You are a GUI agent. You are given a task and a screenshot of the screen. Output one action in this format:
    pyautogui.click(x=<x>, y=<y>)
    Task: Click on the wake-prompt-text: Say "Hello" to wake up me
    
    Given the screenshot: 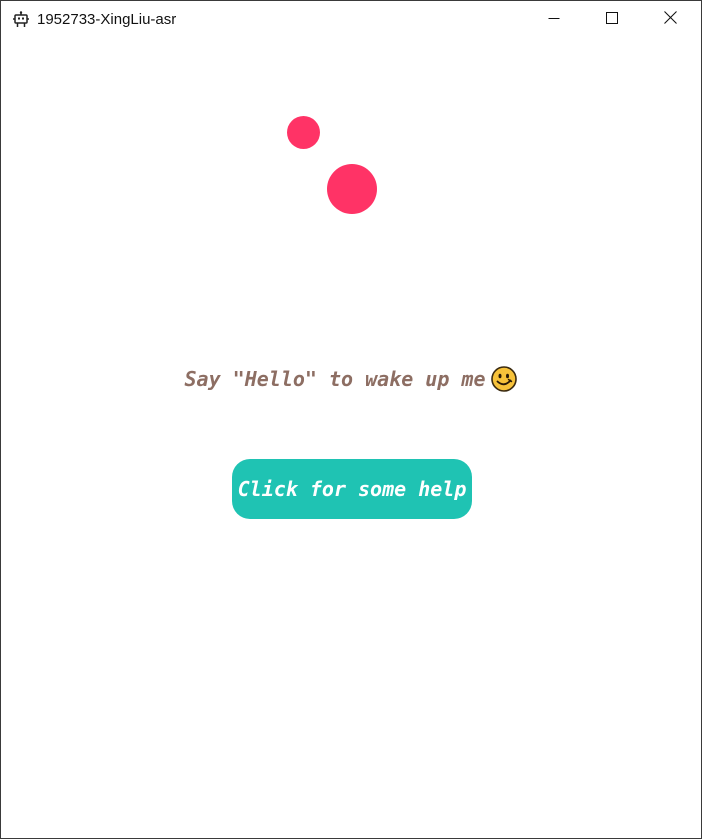 What is the action you would take?
    pyautogui.click(x=335, y=379)
    